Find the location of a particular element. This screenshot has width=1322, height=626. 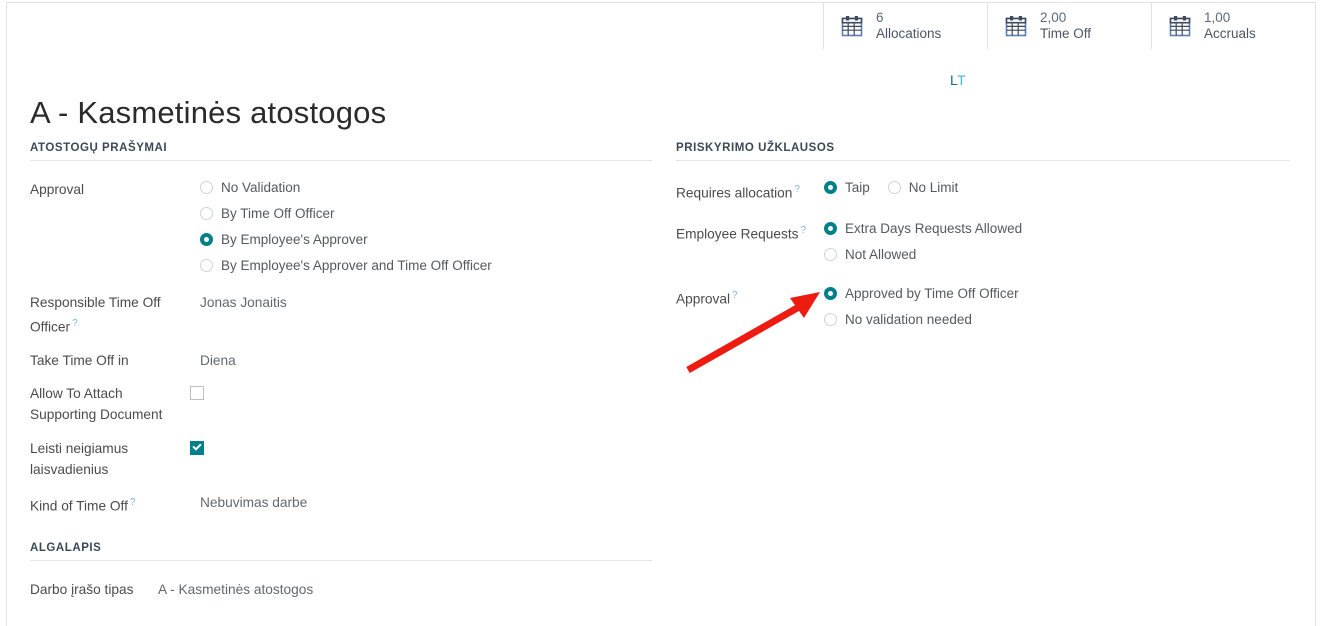

language-badge-part2: T is located at coordinates (962, 80).